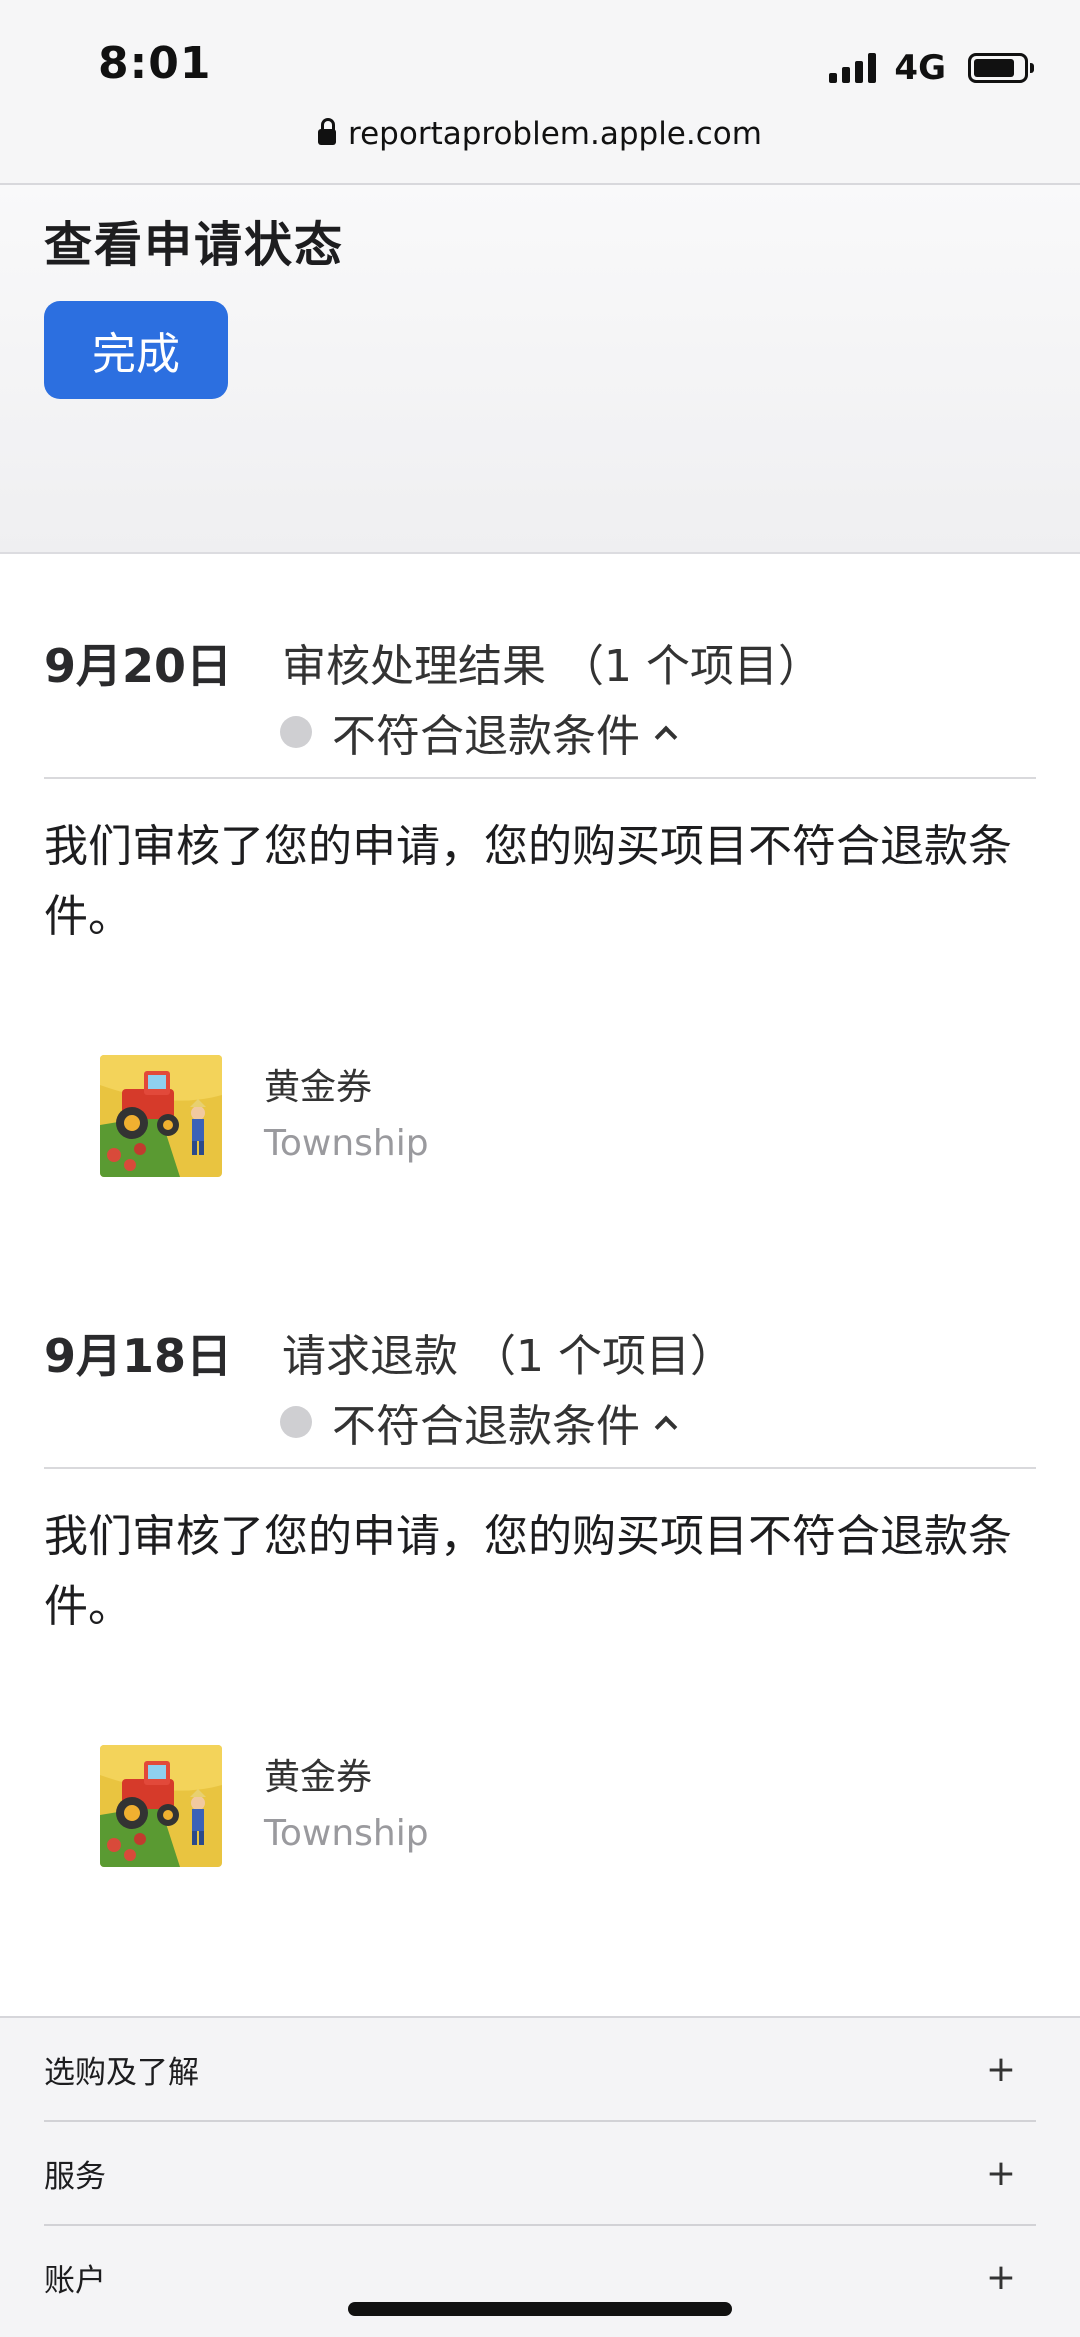  I want to click on site-footer: 选购及了解 + 服务 + 账户 +, so click(540, 2176).